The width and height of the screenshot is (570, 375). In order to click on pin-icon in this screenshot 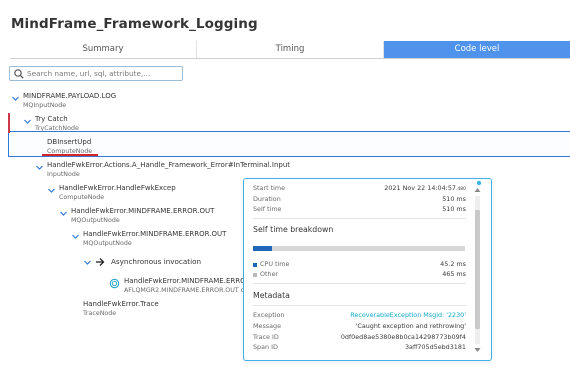, I will do `click(479, 183)`.